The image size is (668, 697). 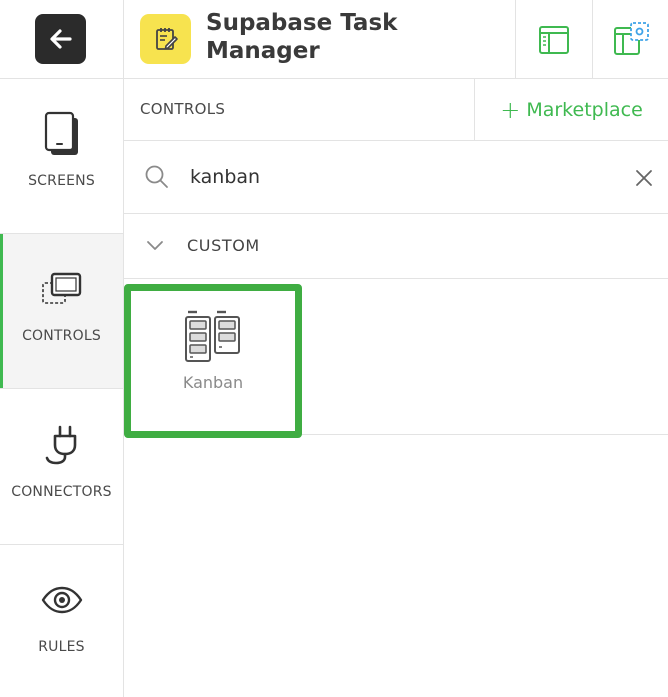 What do you see at coordinates (155, 245) in the screenshot?
I see `chevron-down-icon` at bounding box center [155, 245].